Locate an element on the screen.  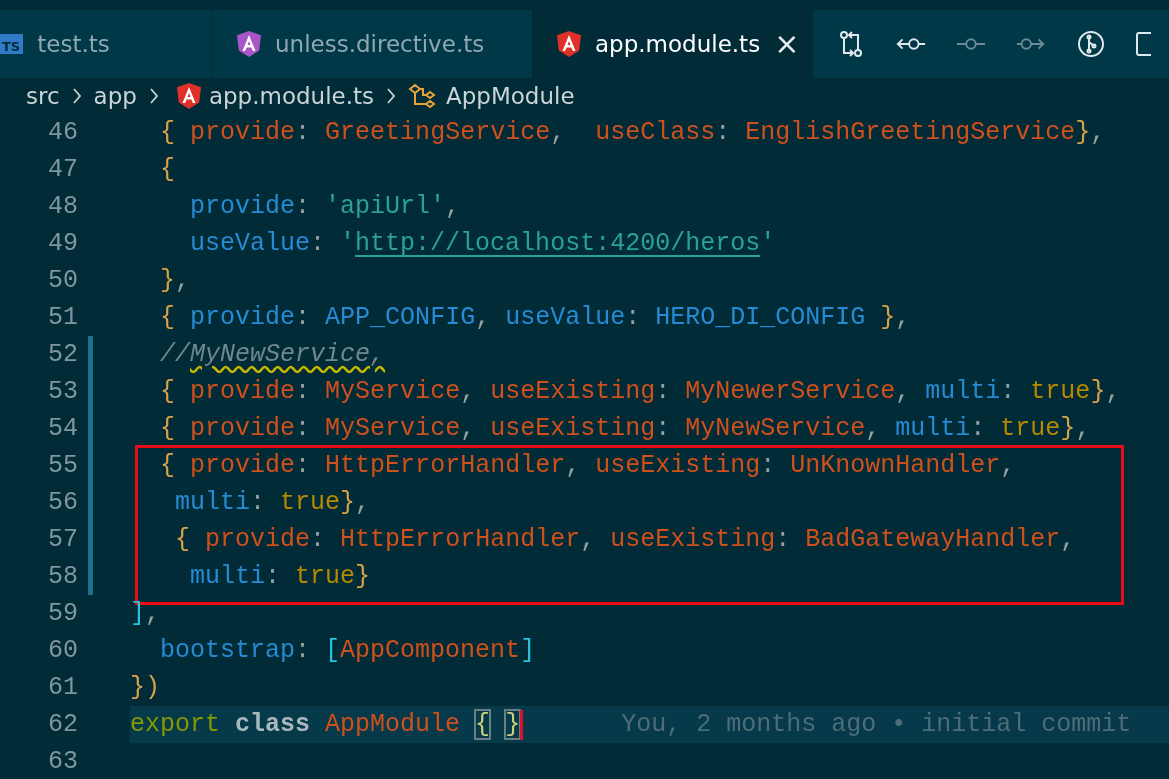
code-line: provide: 'apiUrl', is located at coordinates (325, 206).